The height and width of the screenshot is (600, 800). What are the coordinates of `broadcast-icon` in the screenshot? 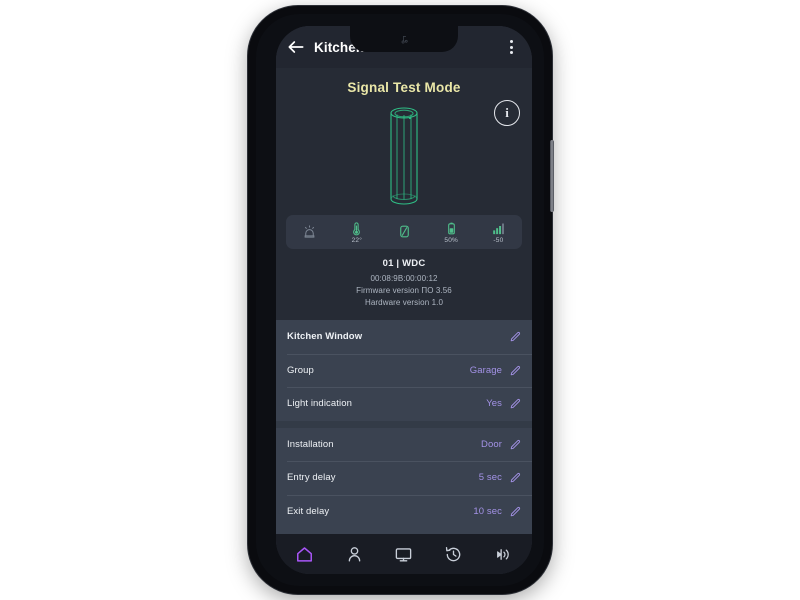 It's located at (502, 554).